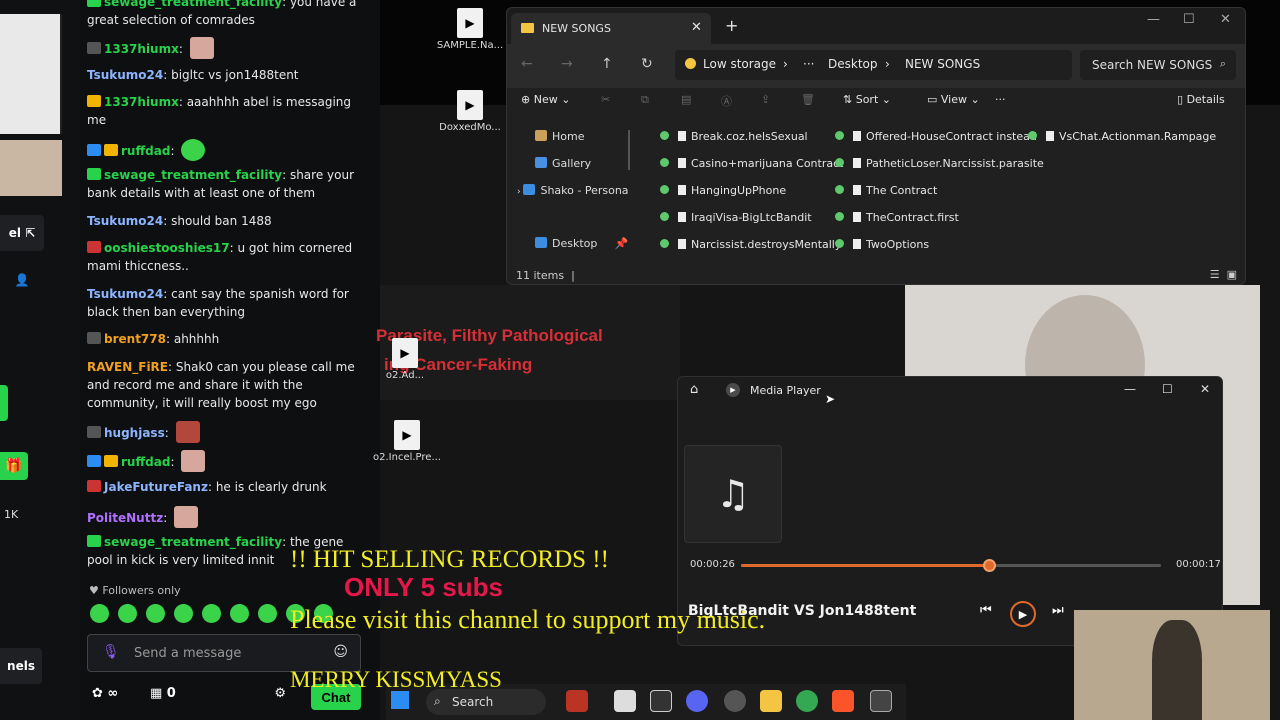  Describe the element at coordinates (573, 190) in the screenshot. I see `nav-item-onedrive: › Shako - Persona` at that location.